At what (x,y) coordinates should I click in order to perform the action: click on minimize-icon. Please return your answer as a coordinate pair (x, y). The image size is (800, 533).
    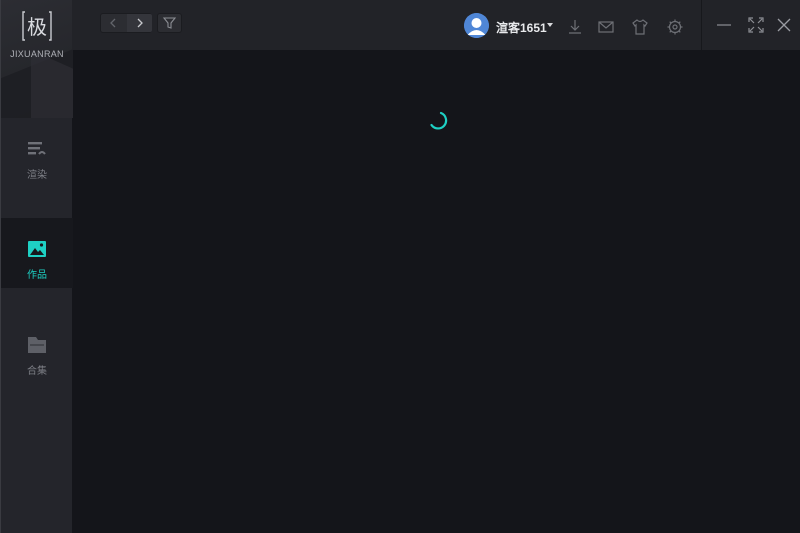
    Looking at the image, I should click on (724, 25).